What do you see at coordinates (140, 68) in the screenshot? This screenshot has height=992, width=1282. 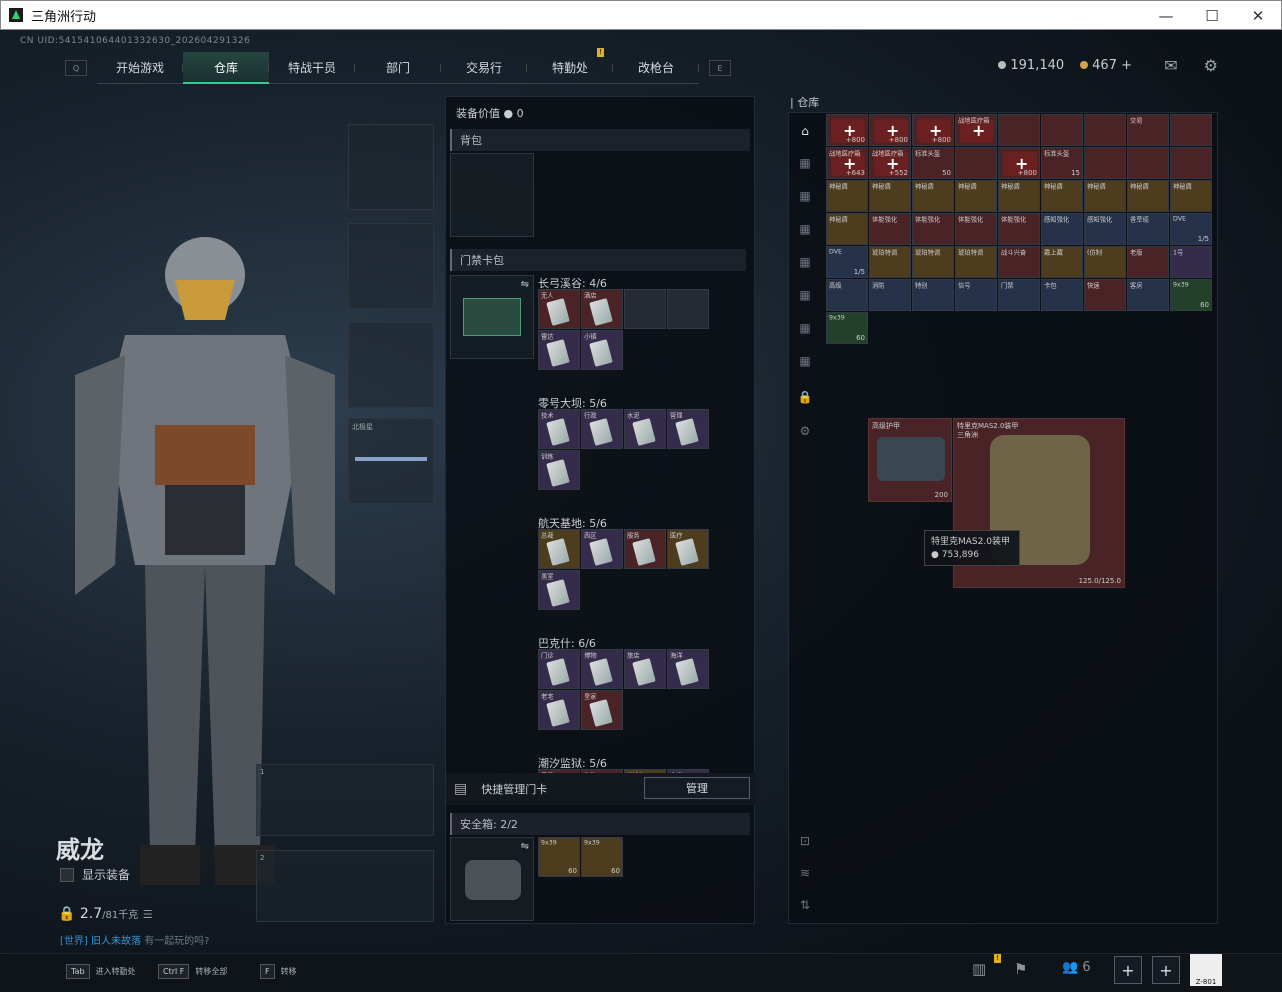 I see `tab-0: 开始游戏` at bounding box center [140, 68].